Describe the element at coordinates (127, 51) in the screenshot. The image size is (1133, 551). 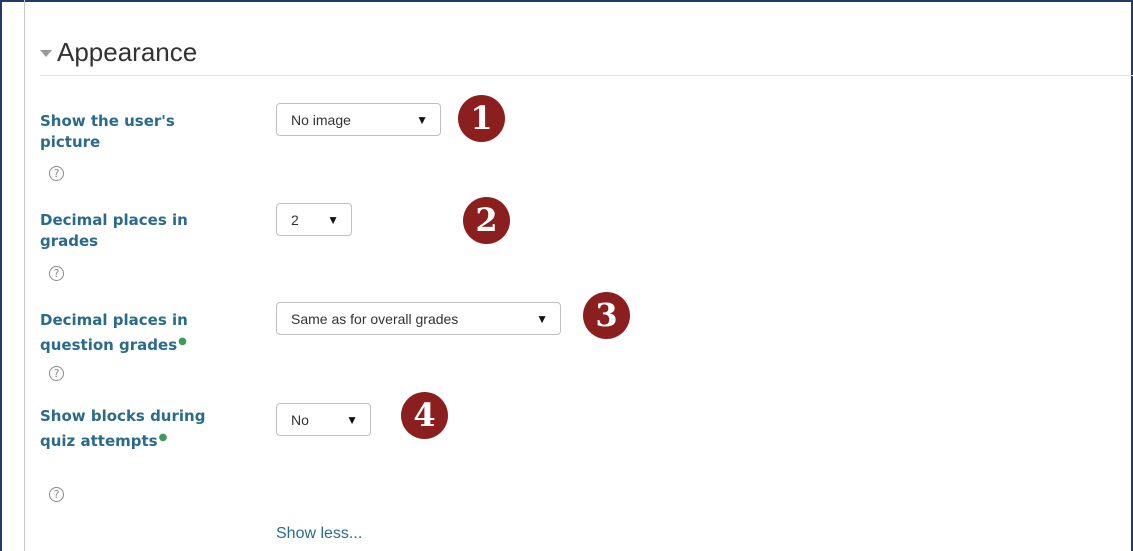
I see `section-title: Appearance` at that location.